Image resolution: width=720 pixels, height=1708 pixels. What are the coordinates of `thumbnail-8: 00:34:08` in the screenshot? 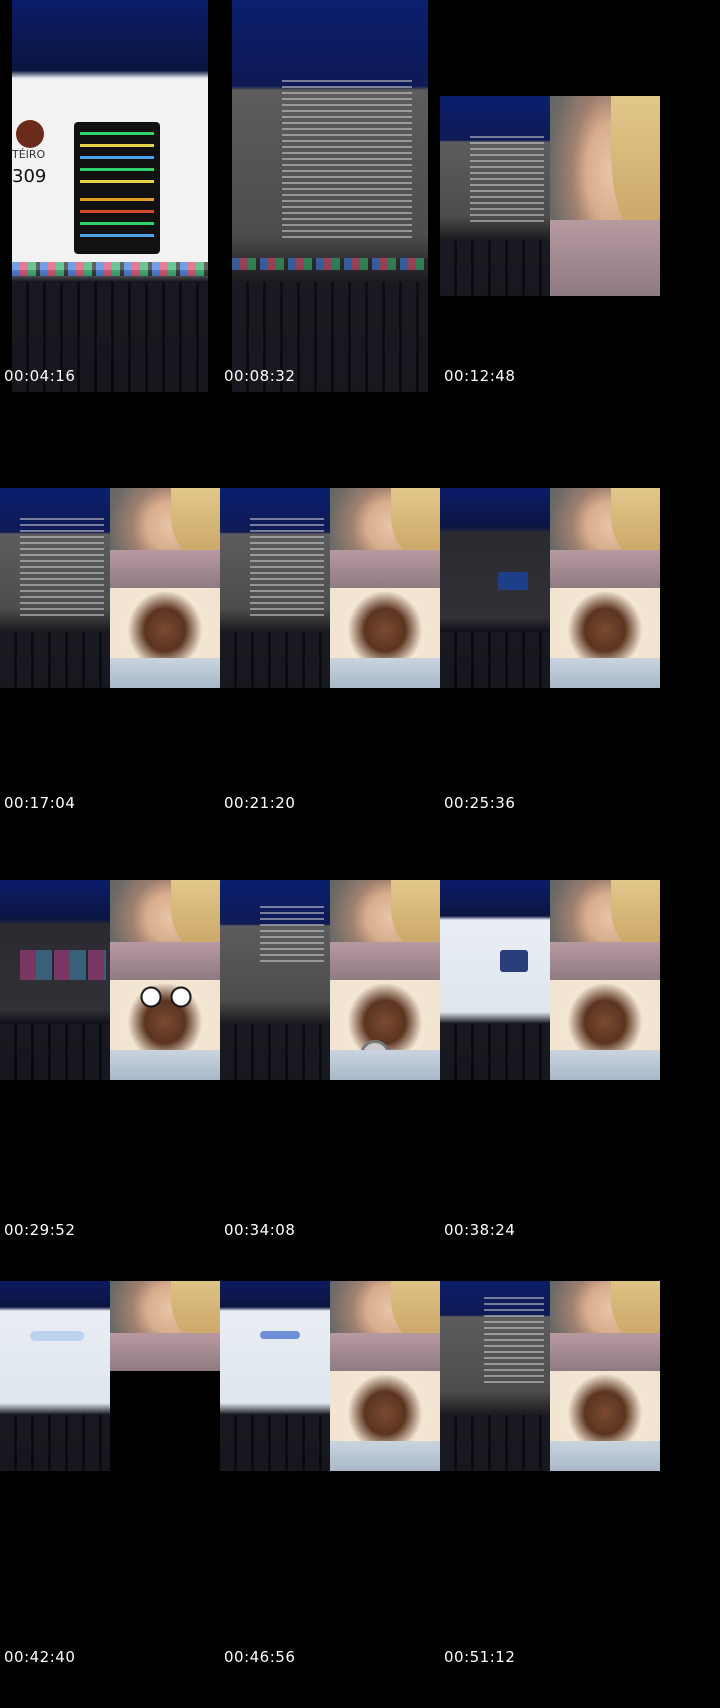 It's located at (340, 1067).